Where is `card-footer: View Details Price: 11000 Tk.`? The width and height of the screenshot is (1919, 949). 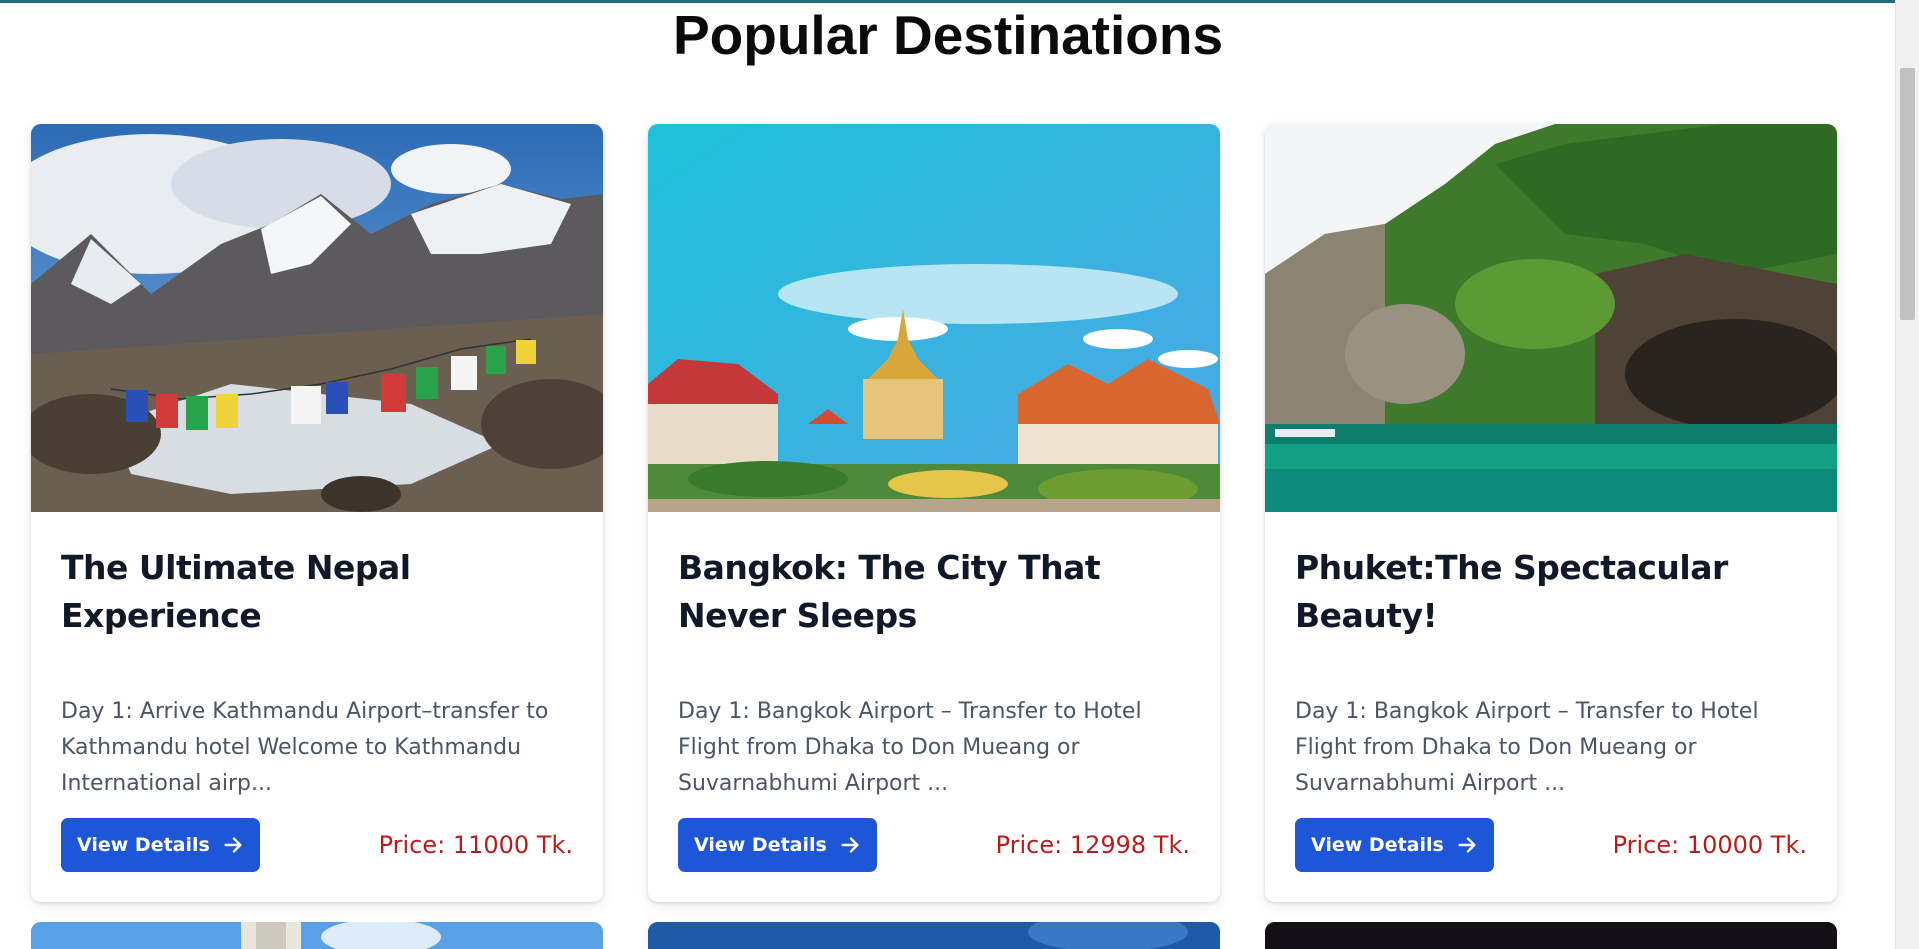
card-footer: View Details Price: 11000 Tk. is located at coordinates (317, 845).